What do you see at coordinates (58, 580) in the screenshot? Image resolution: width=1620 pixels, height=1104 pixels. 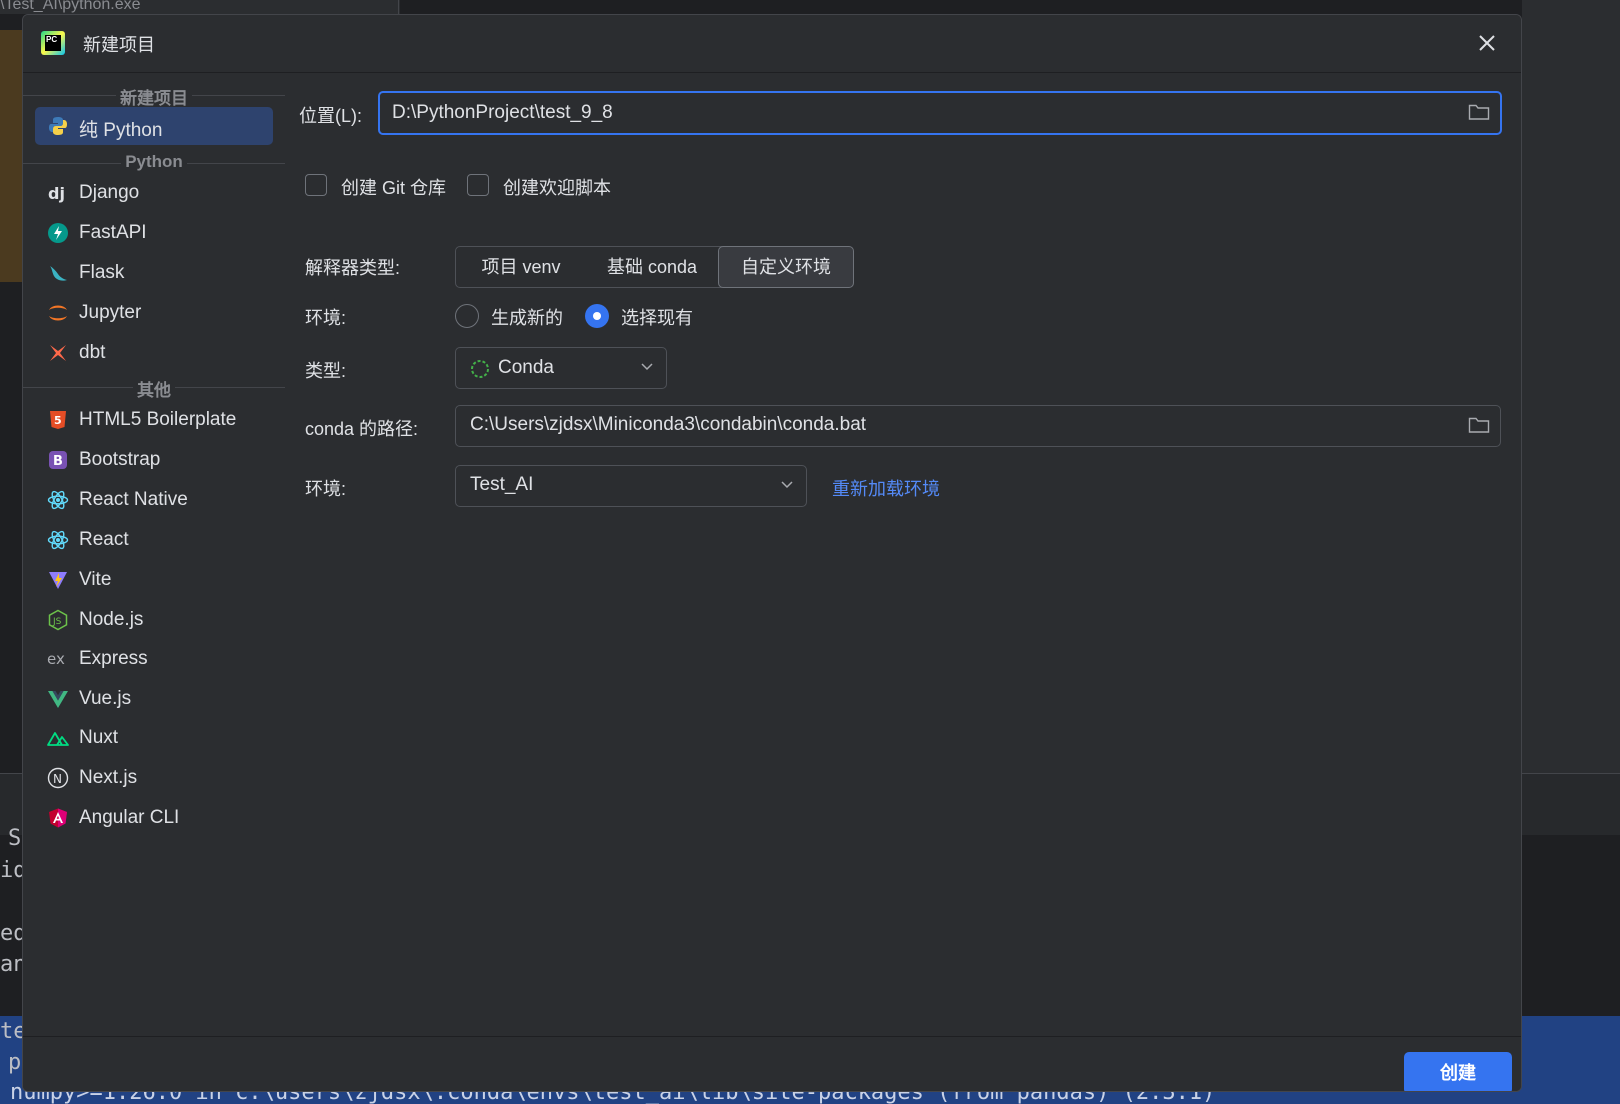 I see `vite-icon` at bounding box center [58, 580].